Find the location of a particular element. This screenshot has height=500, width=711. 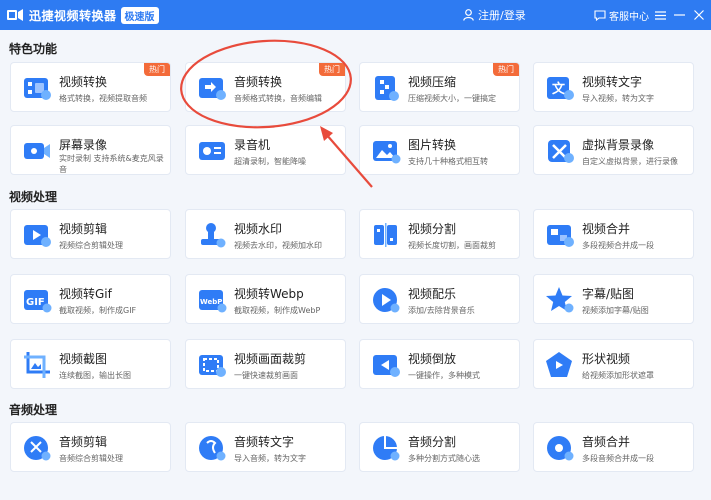

reverse-icon is located at coordinates (386, 366).